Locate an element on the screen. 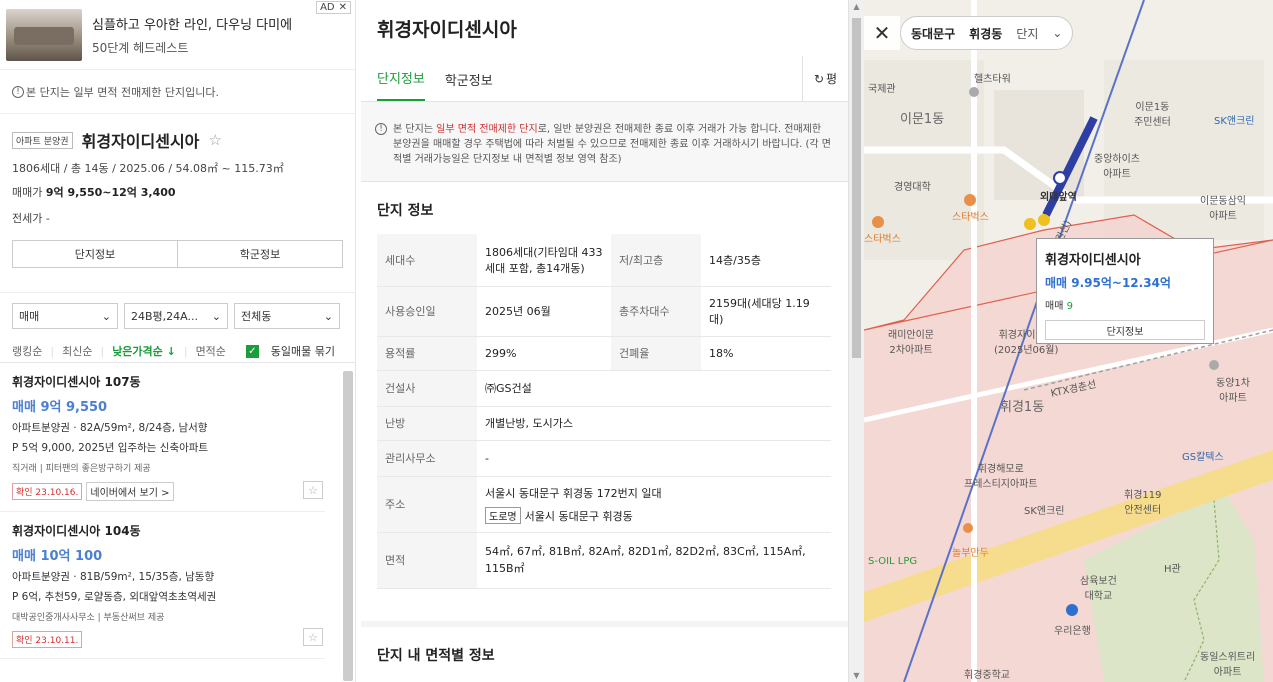  map-label: 휘경중학교 is located at coordinates (987, 675).